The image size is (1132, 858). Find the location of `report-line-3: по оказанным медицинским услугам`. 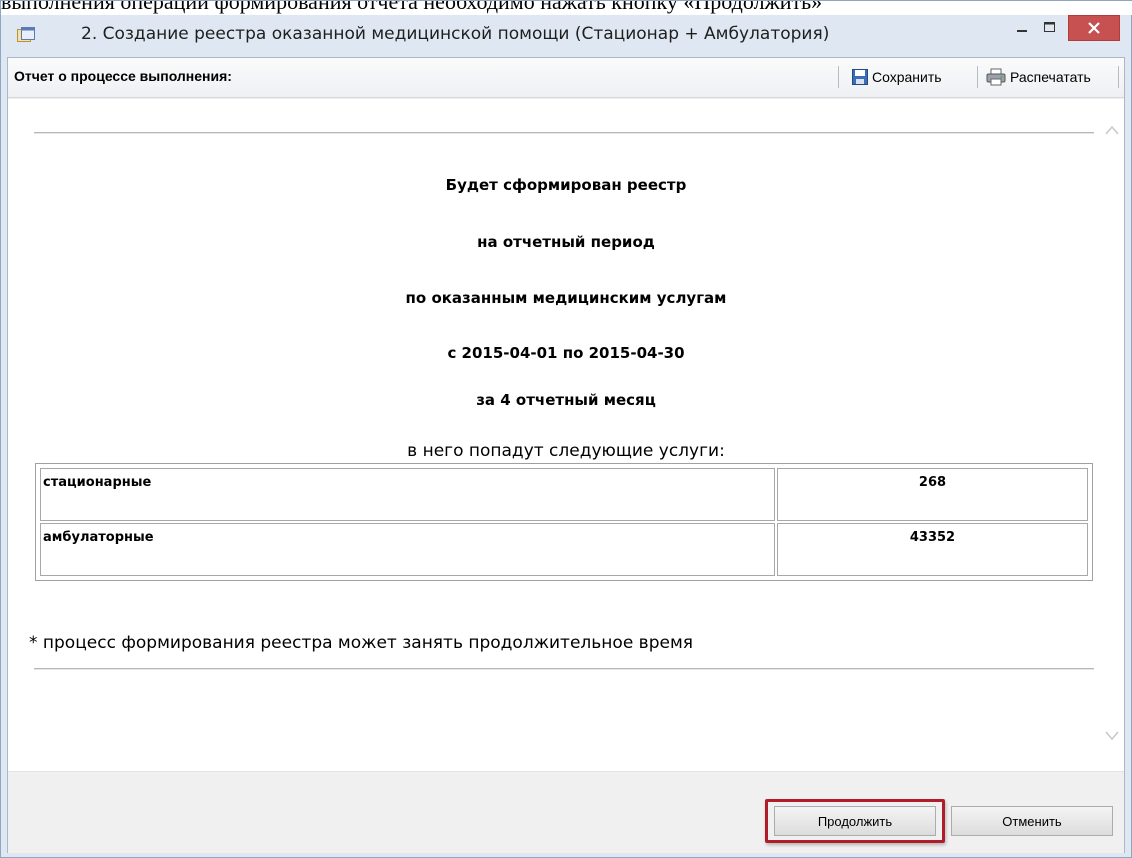

report-line-3: по оказанным медицинским услугам is located at coordinates (566, 298).